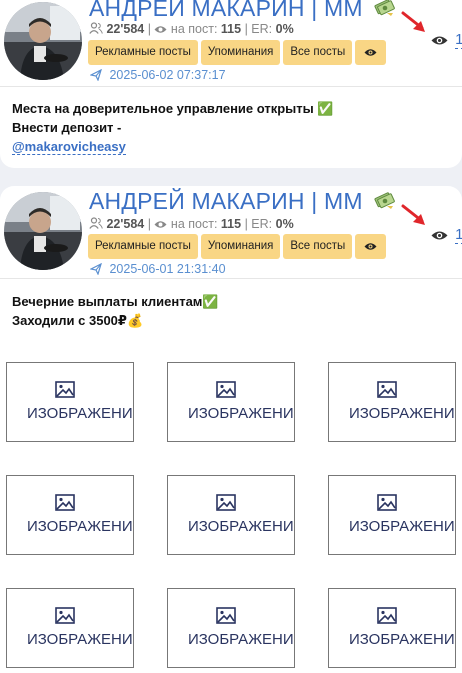 The width and height of the screenshot is (462, 673). I want to click on post-date: 2025-06-01 21:31:40, so click(157, 270).